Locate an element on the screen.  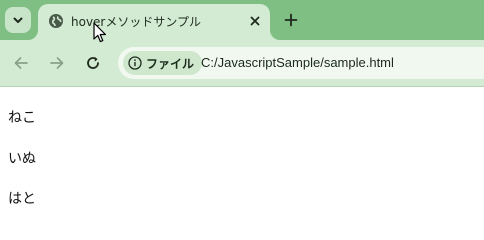
address-bar: ファイル C:/JavascriptSample/sample.html is located at coordinates (301, 63).